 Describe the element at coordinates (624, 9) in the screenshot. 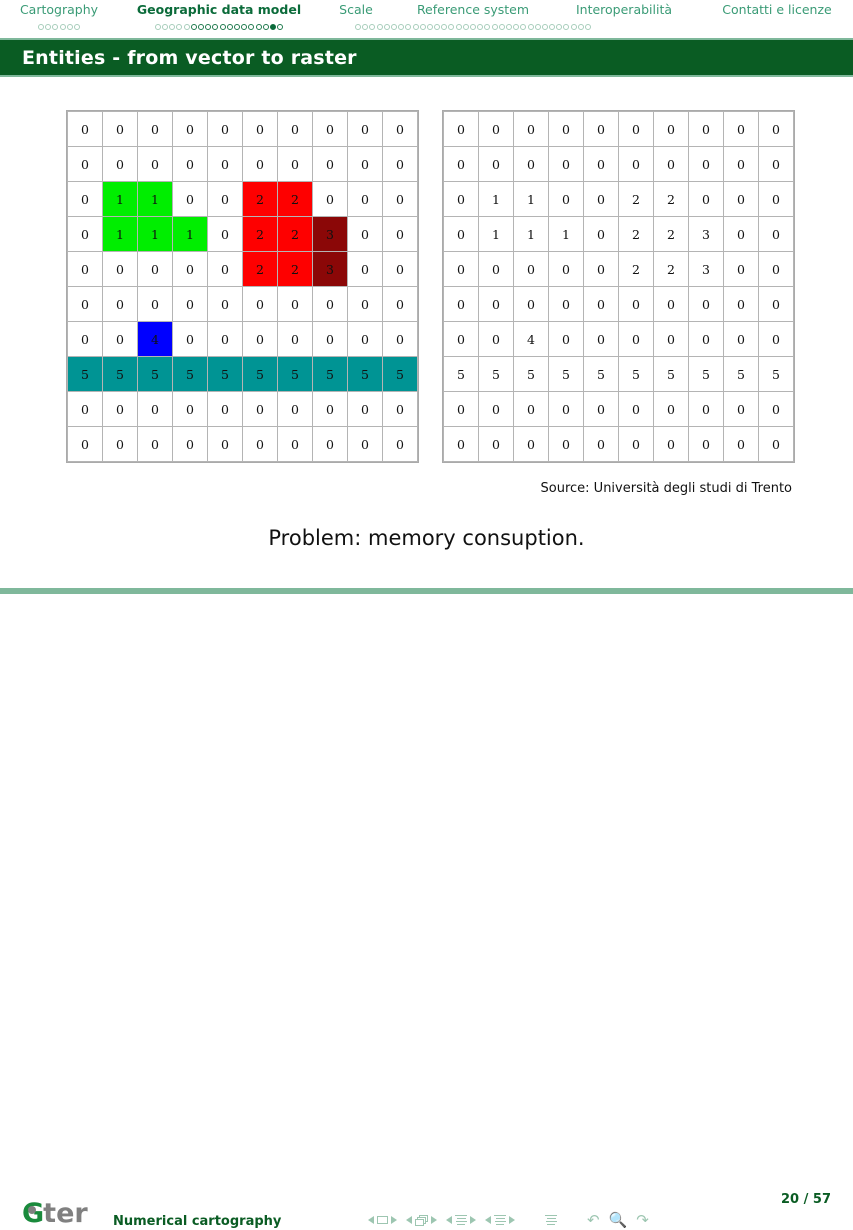

I see `nav-section-label: Interoperabilità` at that location.